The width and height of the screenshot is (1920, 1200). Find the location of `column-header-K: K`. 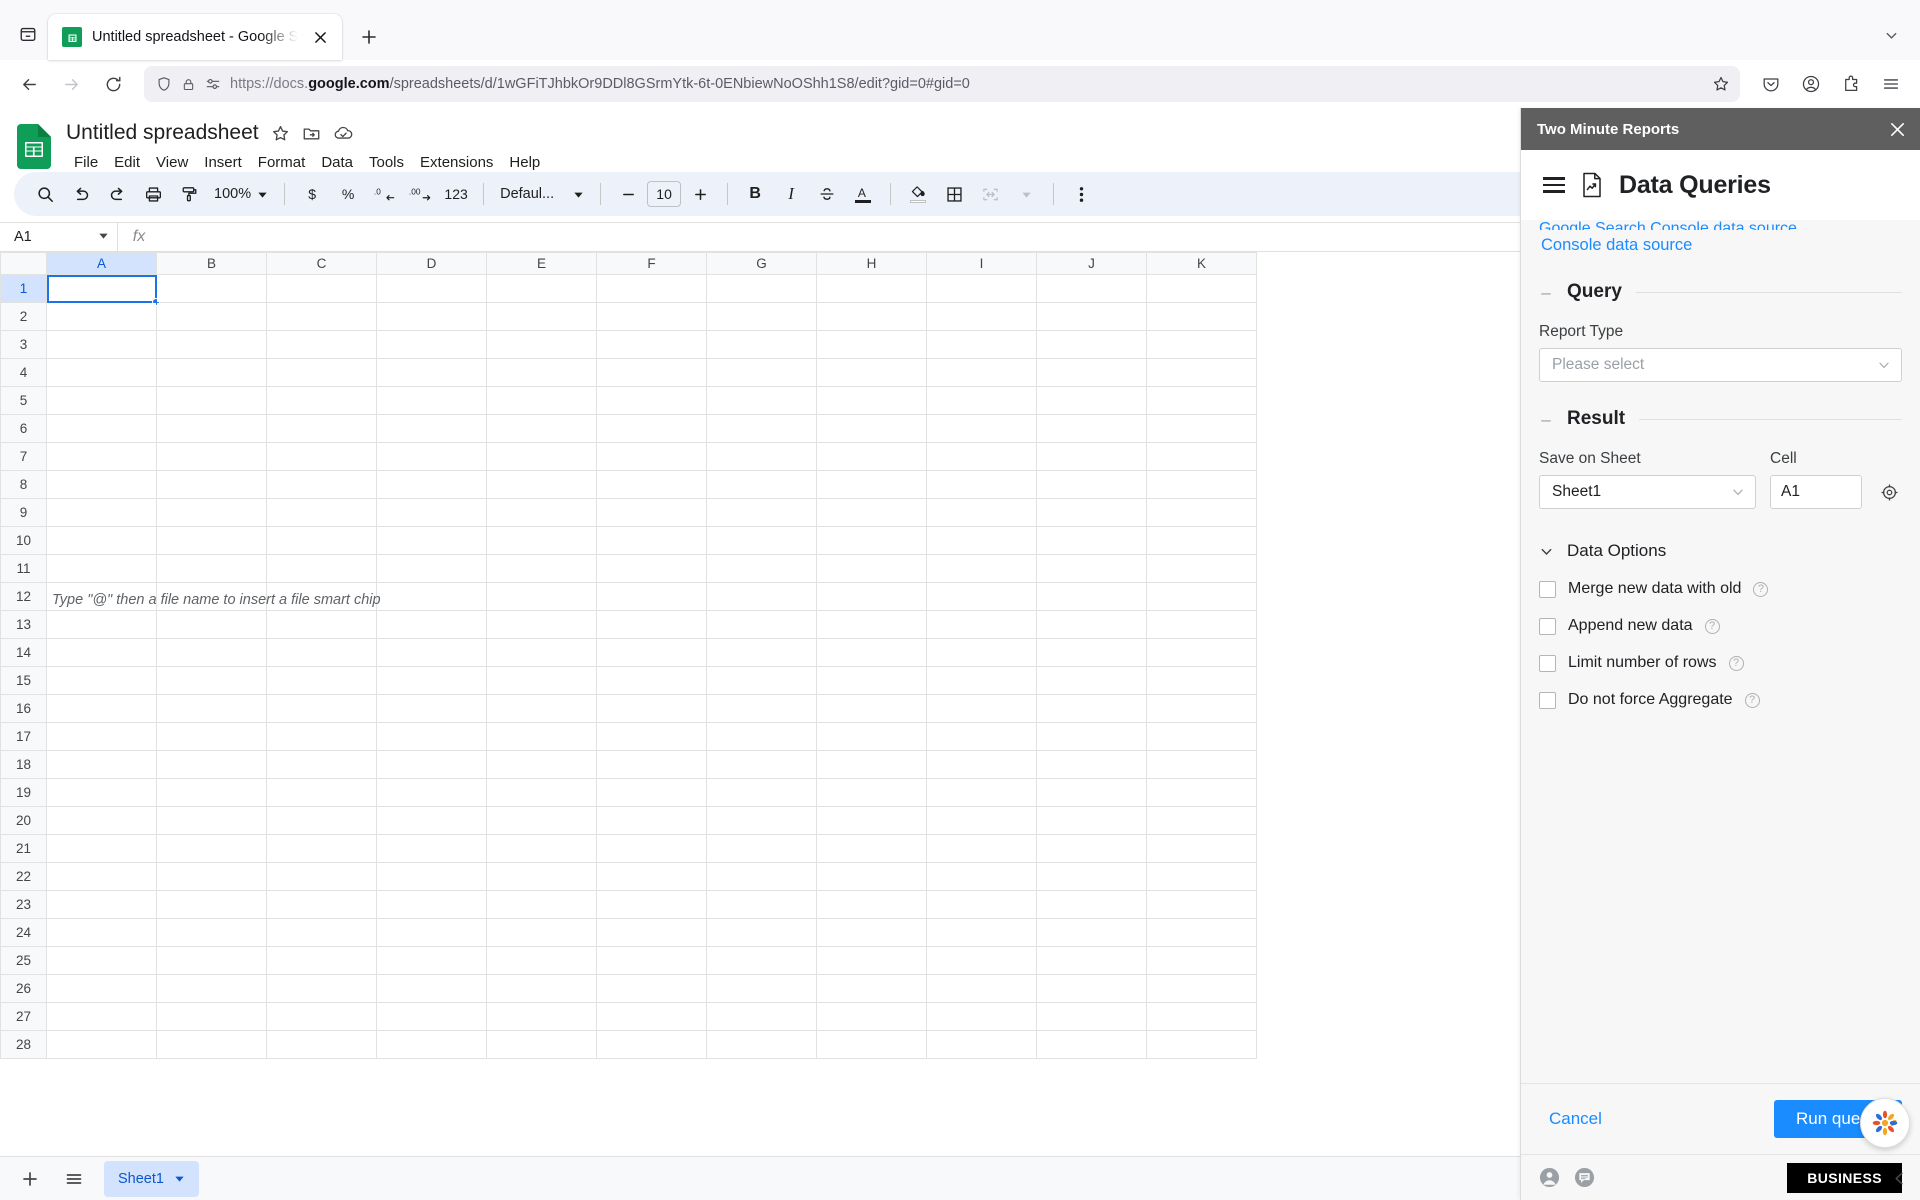

column-header-K: K is located at coordinates (1201, 263).